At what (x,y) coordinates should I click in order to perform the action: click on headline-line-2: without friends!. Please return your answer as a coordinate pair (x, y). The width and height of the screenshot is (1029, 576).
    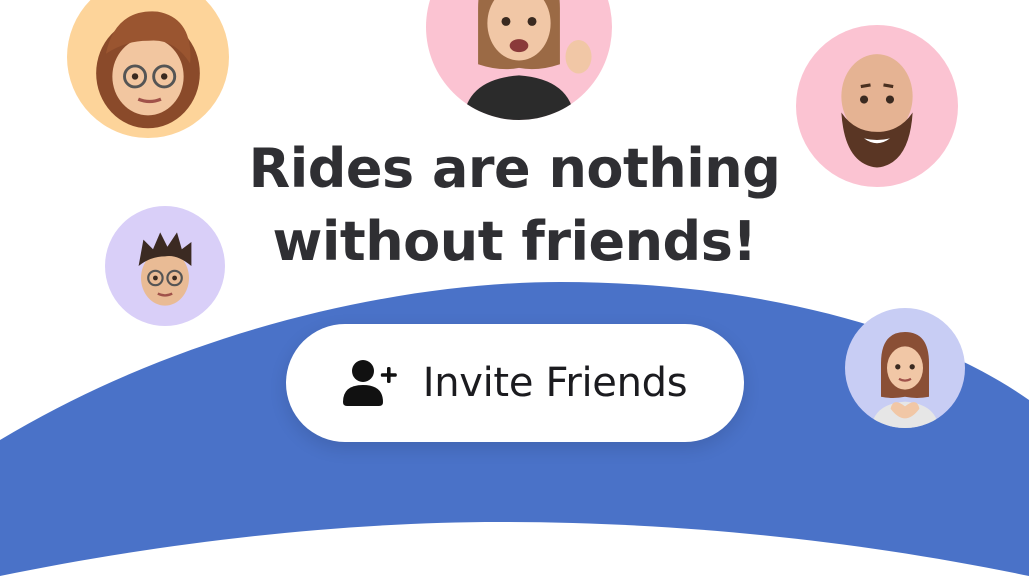
    Looking at the image, I should click on (514, 241).